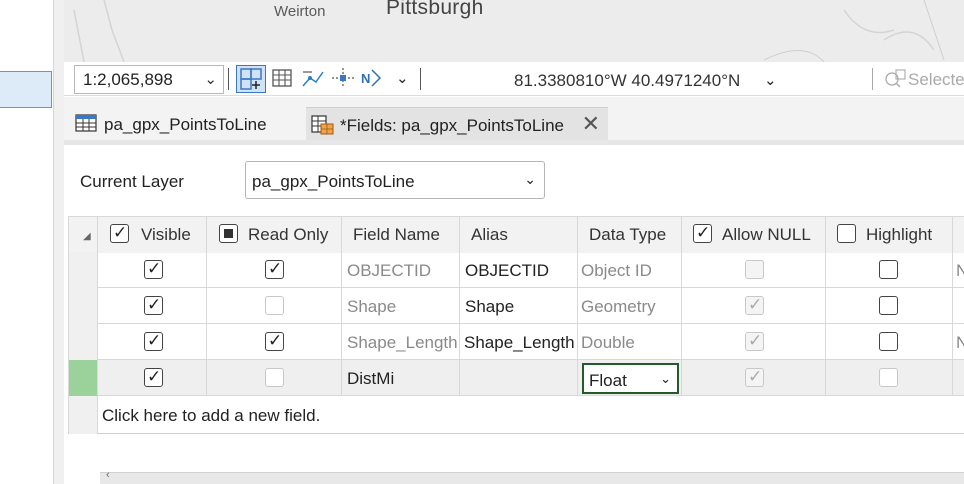 This screenshot has height=484, width=964. I want to click on tab-label: *Fields: pa_gpx_PointsToLine, so click(452, 125).